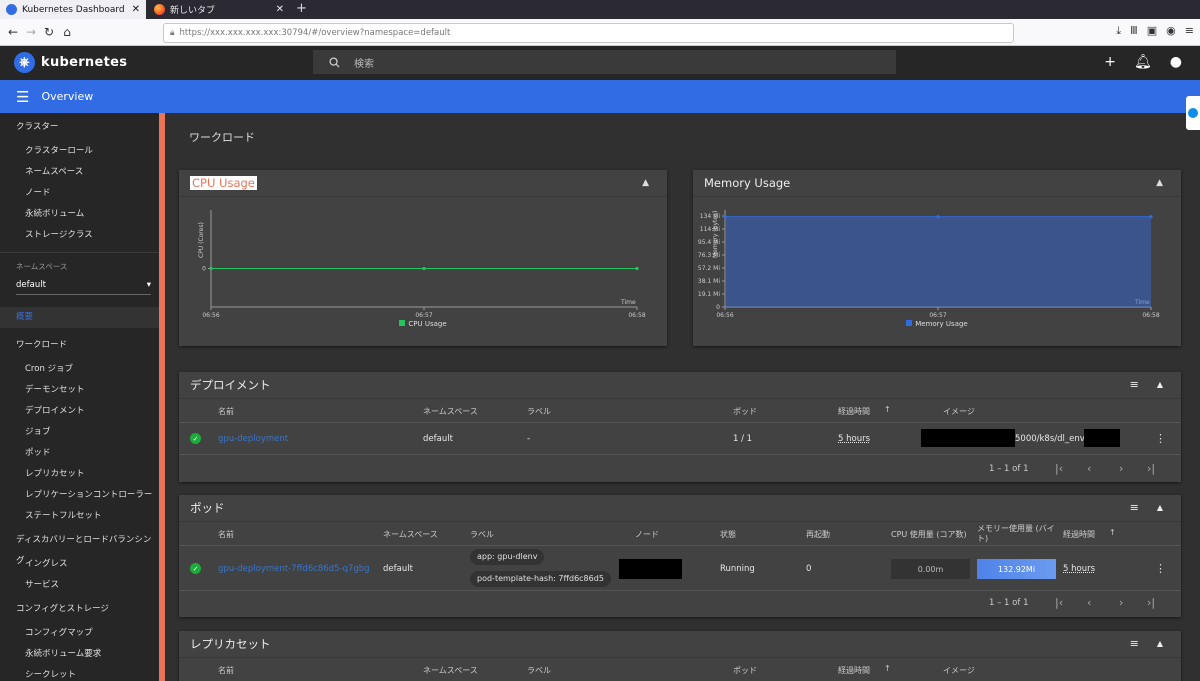  Describe the element at coordinates (1143, 62) in the screenshot. I see `notifications-bell-icon: 🔔︎` at that location.